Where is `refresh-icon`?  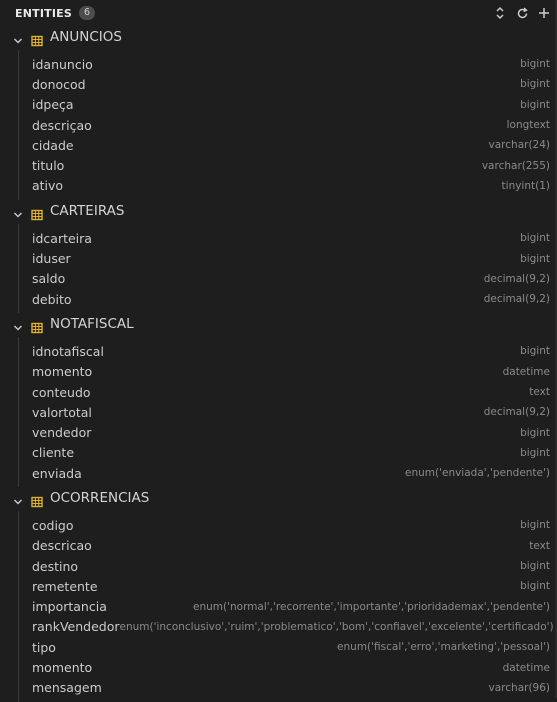
refresh-icon is located at coordinates (522, 13).